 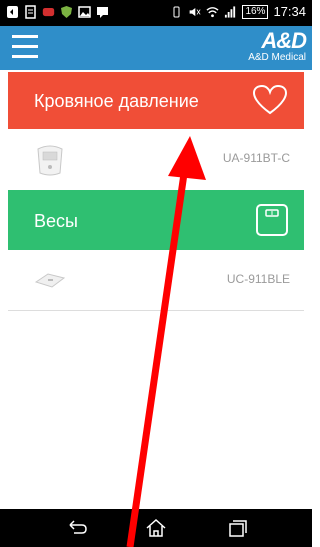 I want to click on notification-app-icon, so click(x=12, y=12).